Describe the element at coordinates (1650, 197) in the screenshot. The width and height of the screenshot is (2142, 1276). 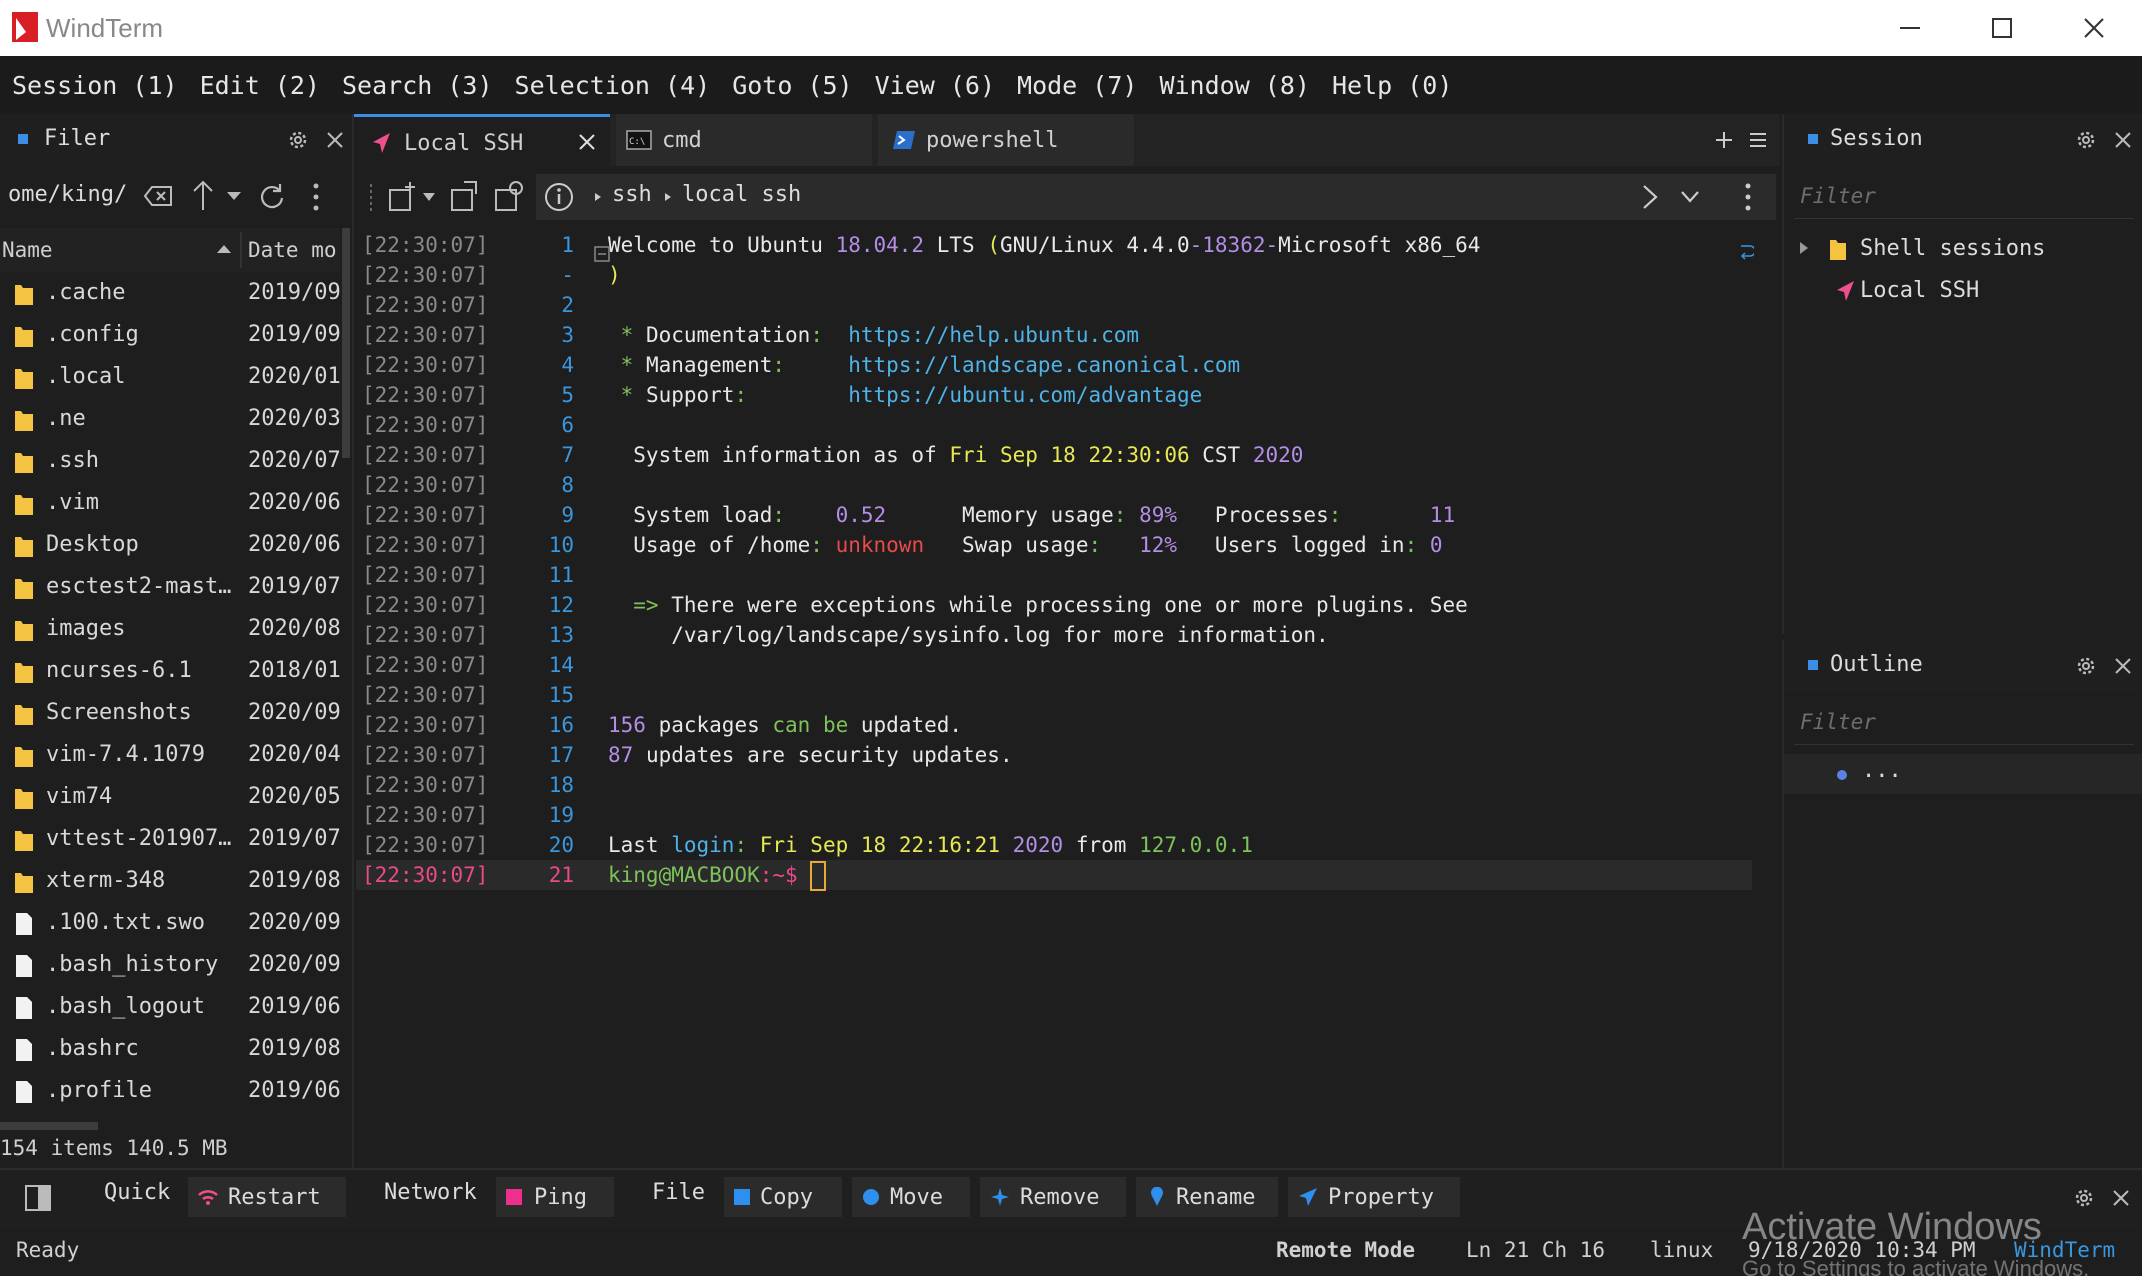
I see `chevron-right-icon` at that location.